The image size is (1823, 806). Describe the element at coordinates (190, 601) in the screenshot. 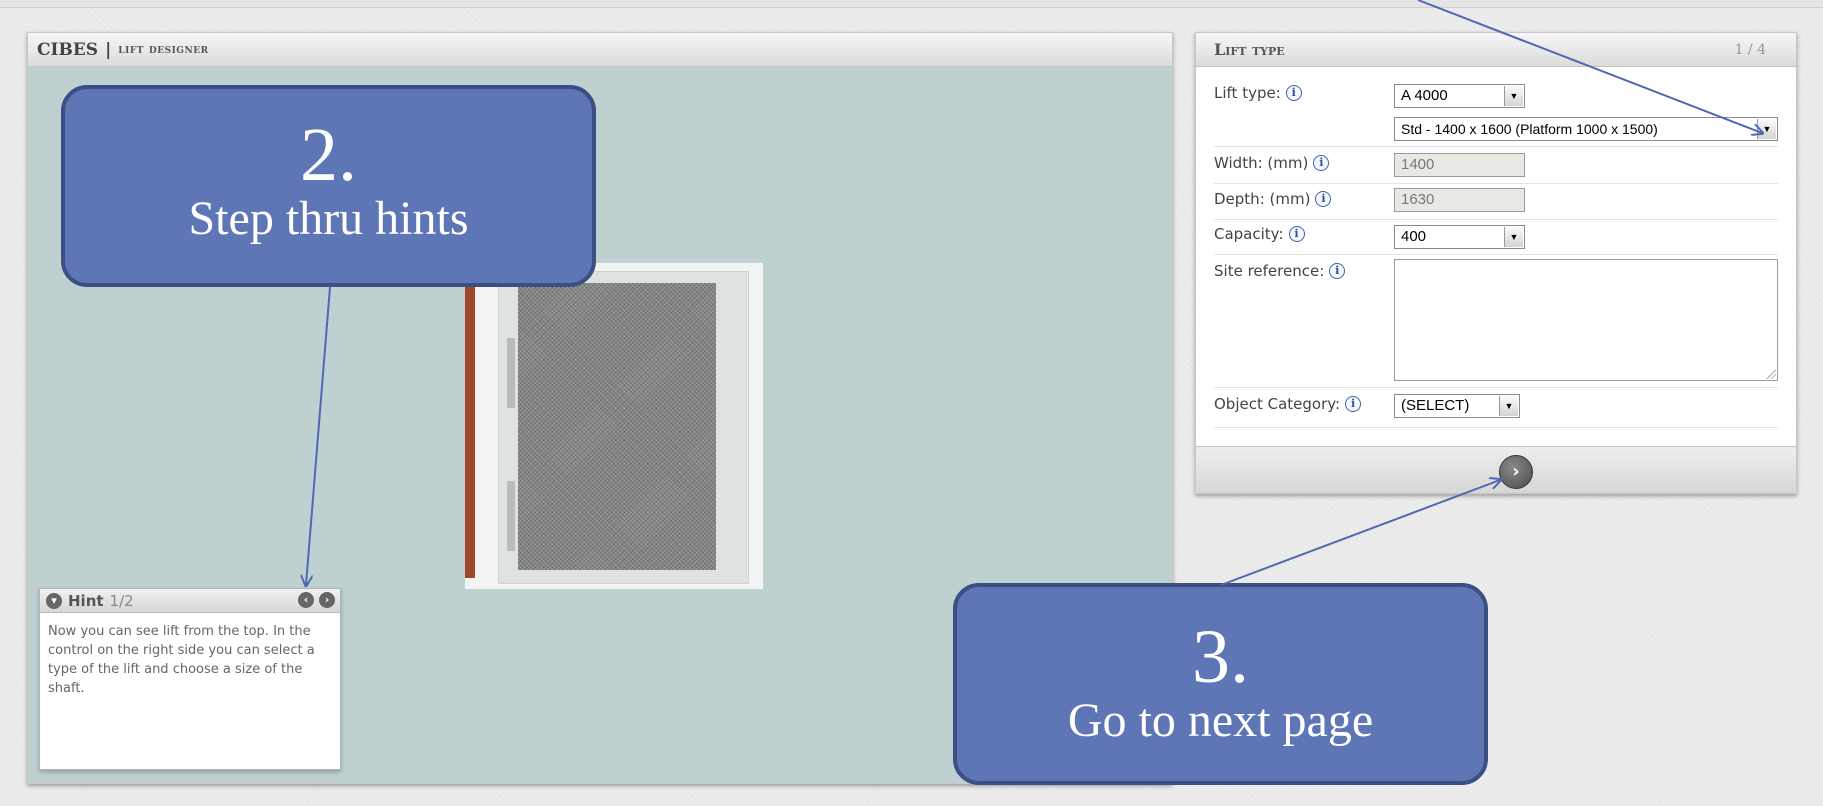

I see `hint-header: ▾ Hint 1/2 ‹ ›` at that location.